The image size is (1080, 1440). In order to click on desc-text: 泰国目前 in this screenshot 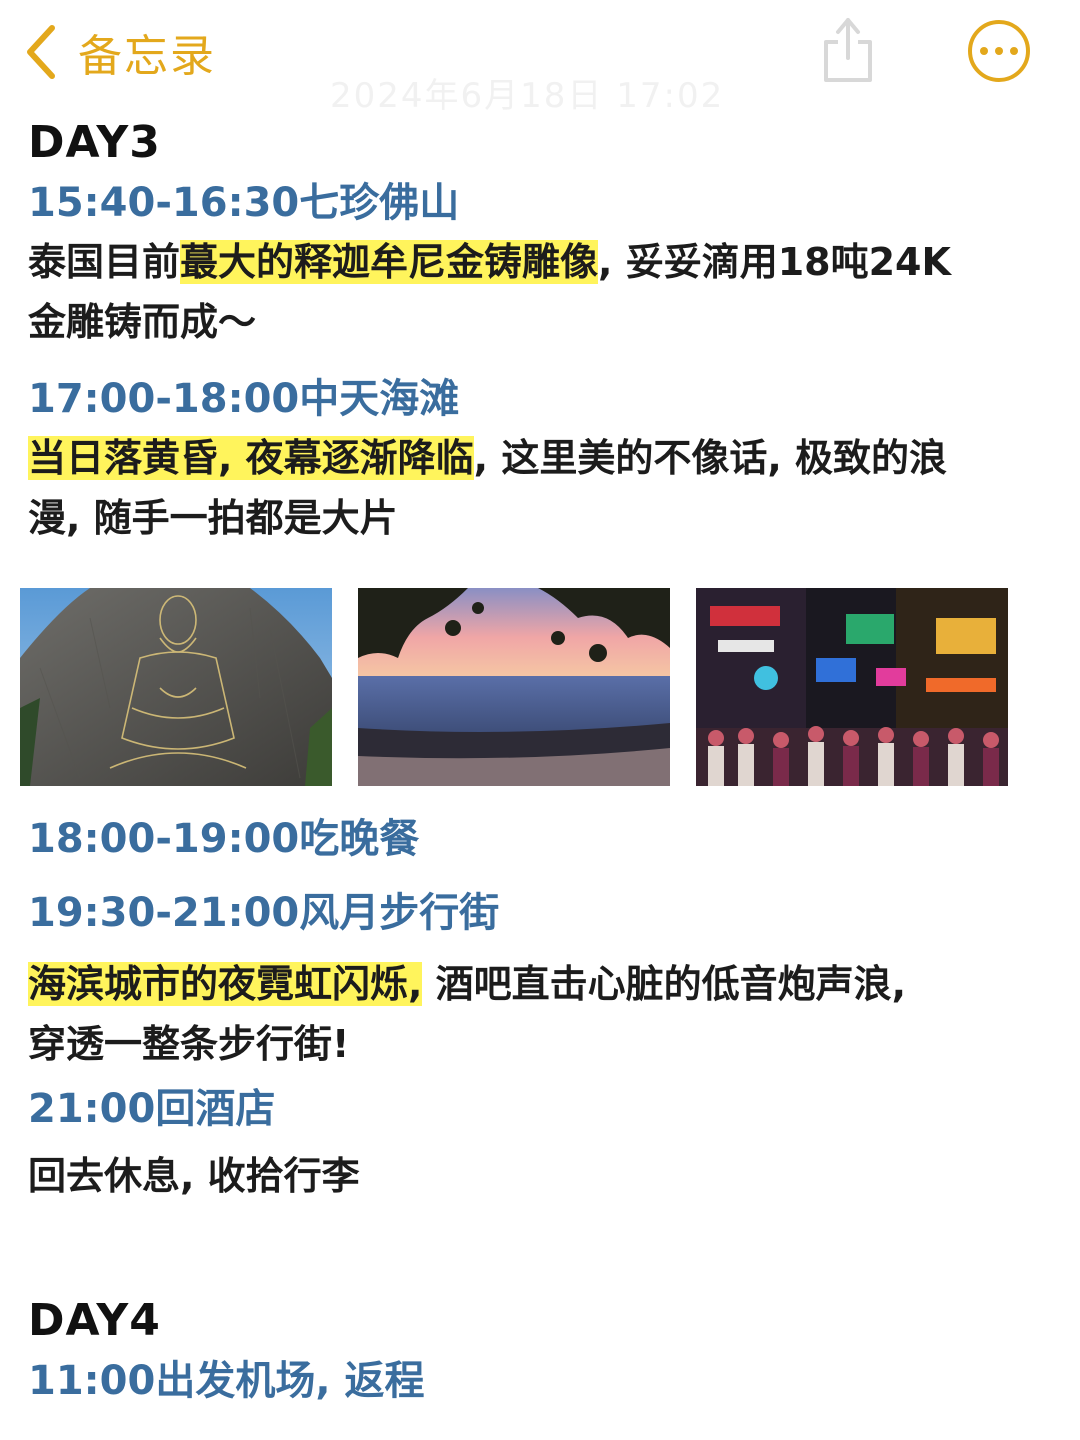, I will do `click(104, 262)`.